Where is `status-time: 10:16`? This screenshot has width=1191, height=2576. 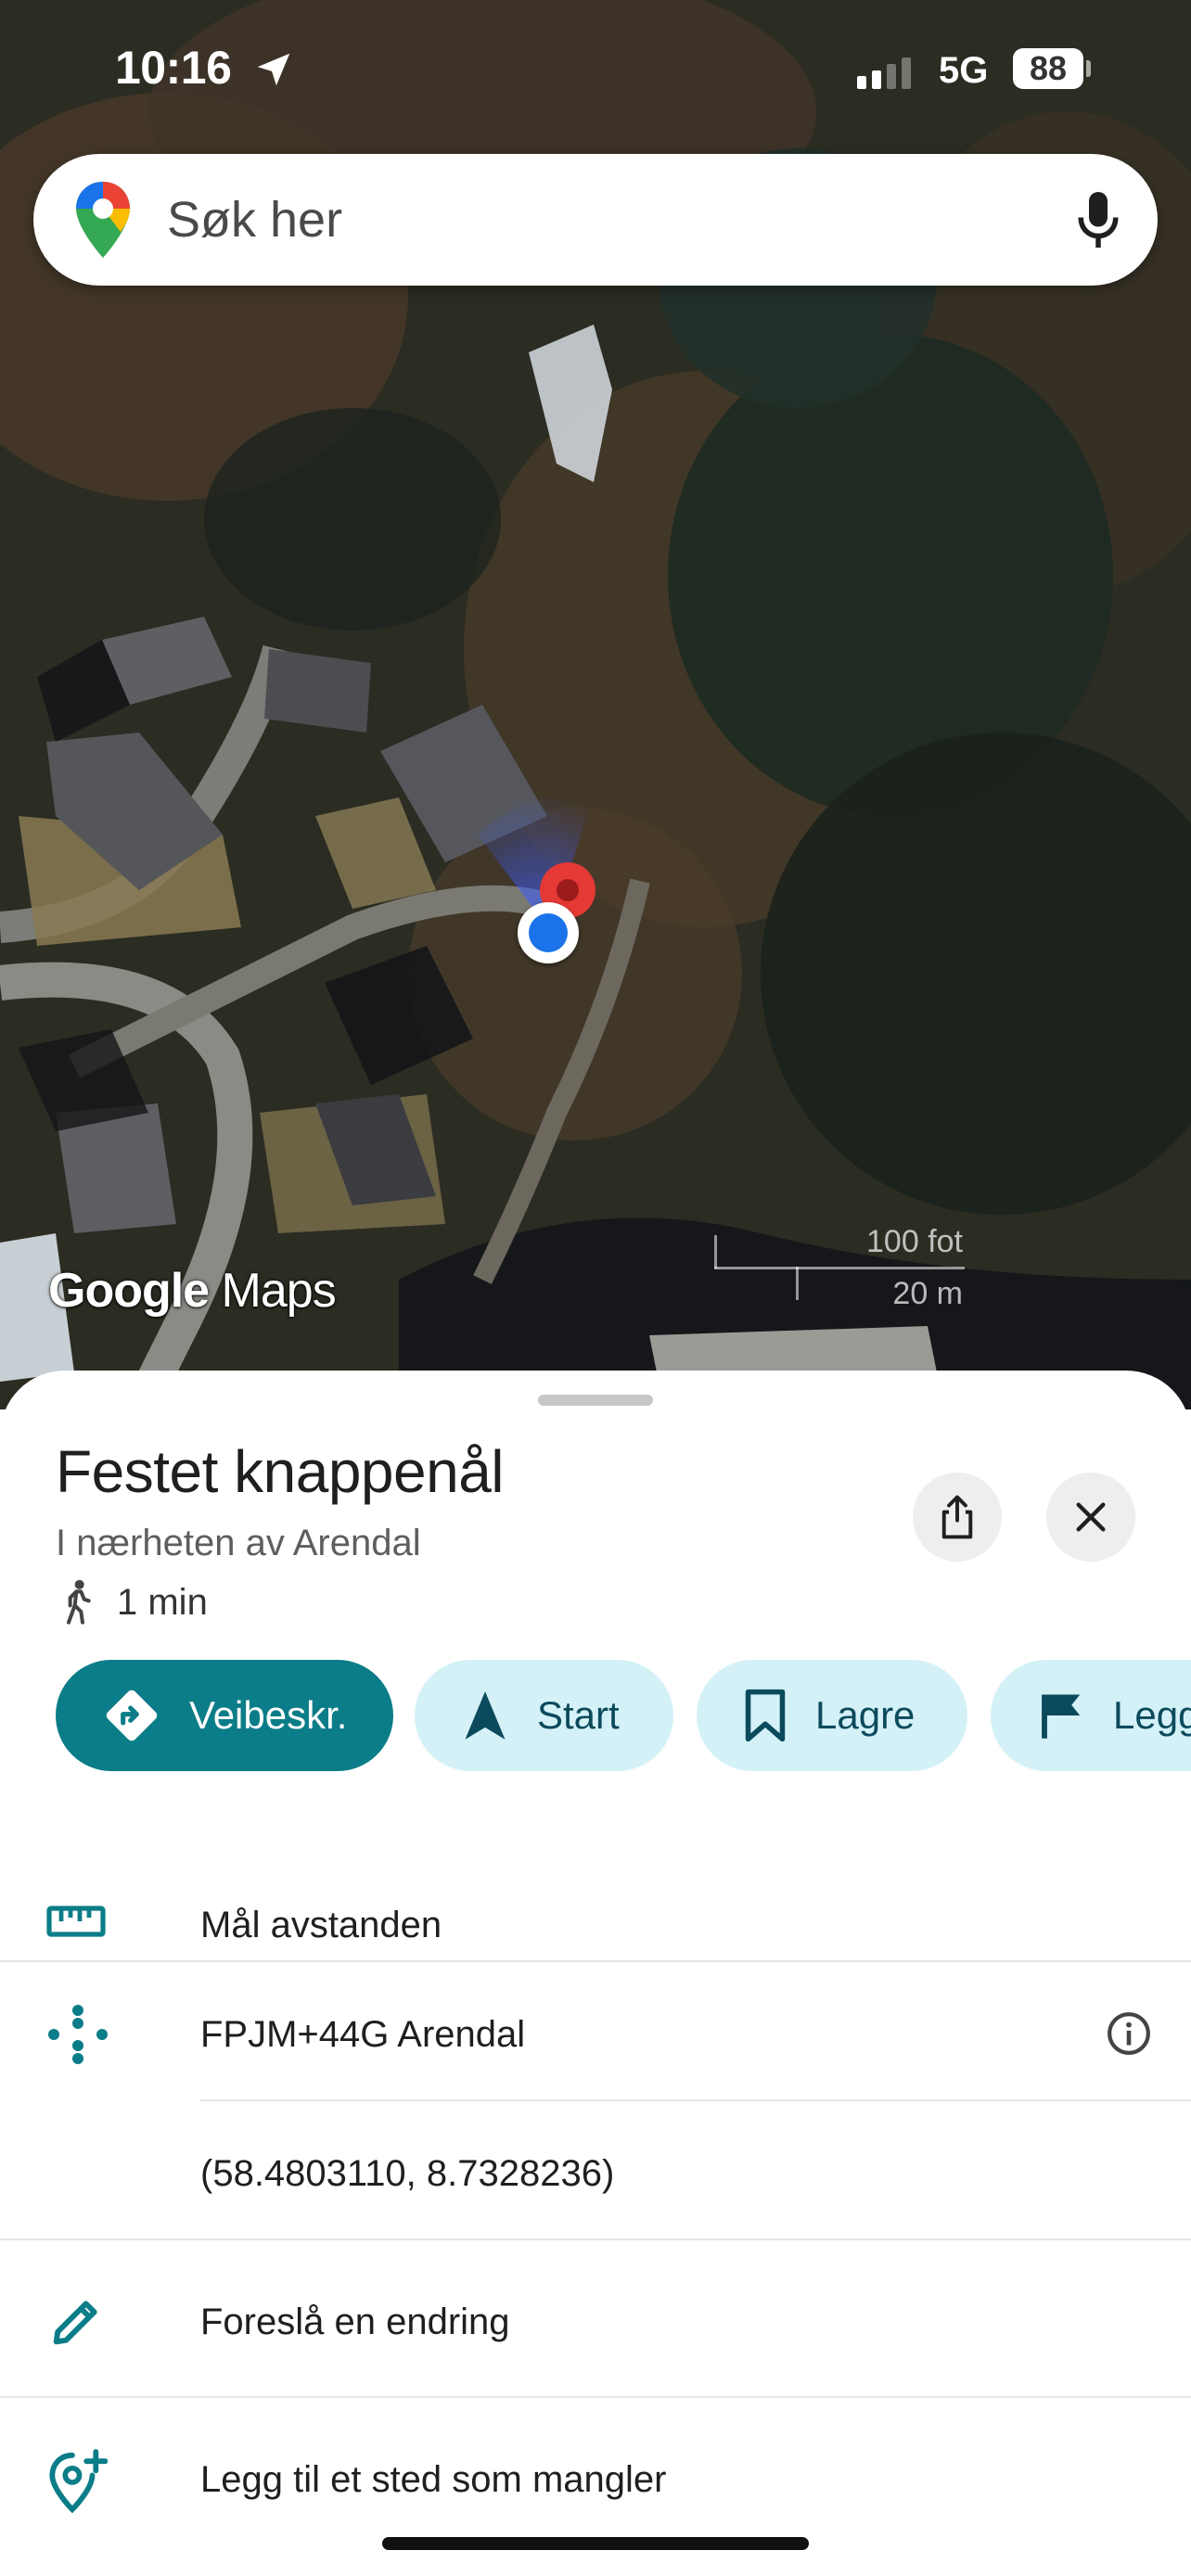
status-time: 10:16 is located at coordinates (173, 68).